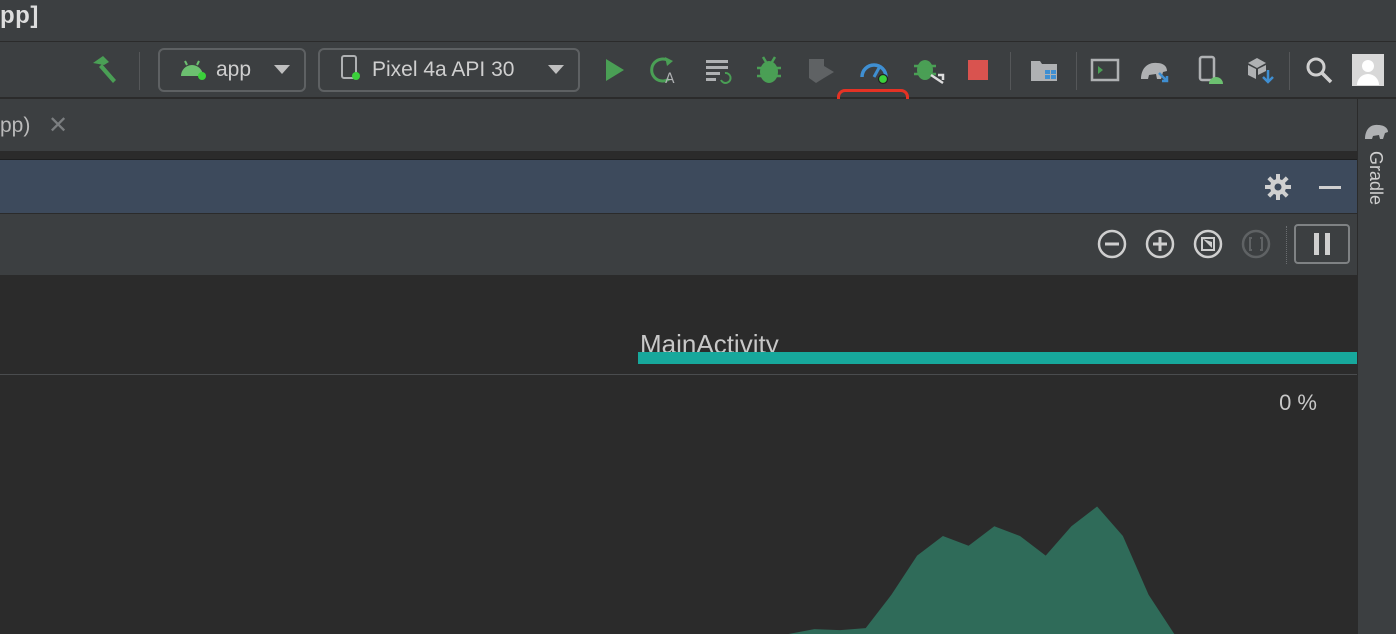 Image resolution: width=1396 pixels, height=634 pixels. What do you see at coordinates (978, 70) in the screenshot?
I see `stop-icon` at bounding box center [978, 70].